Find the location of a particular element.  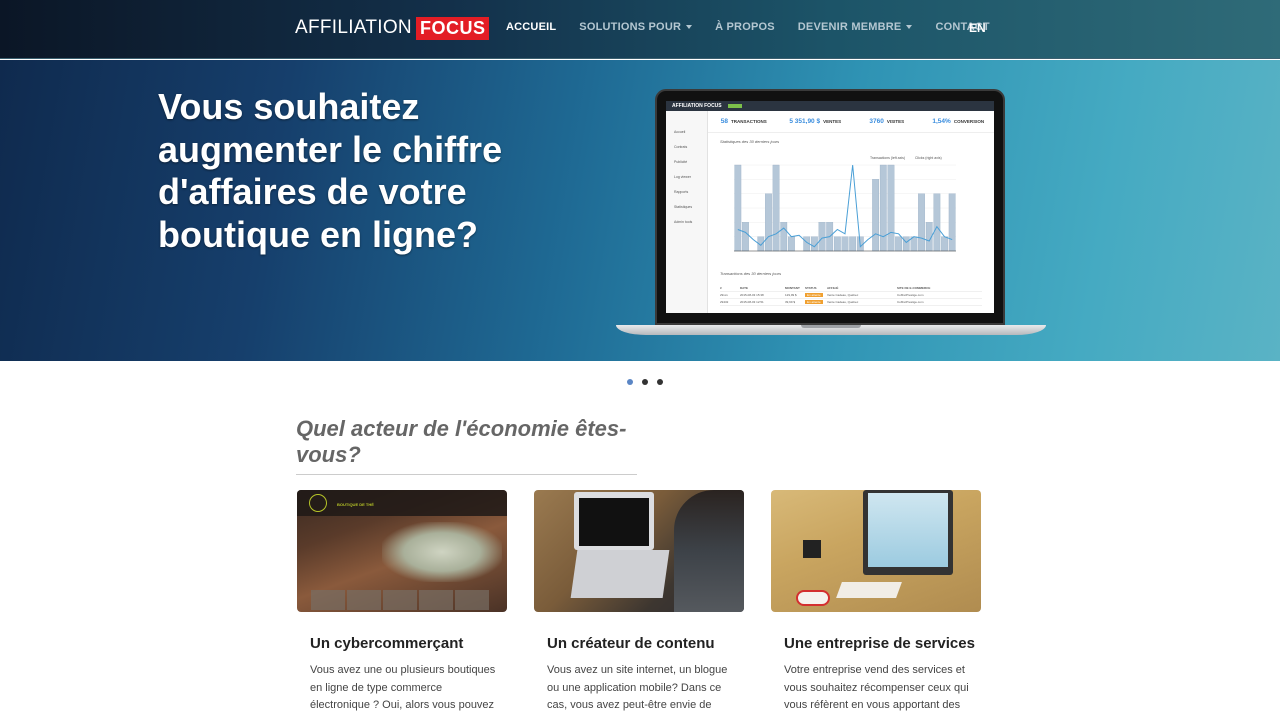

nav-a-propos: À PROPOS is located at coordinates (745, 27).